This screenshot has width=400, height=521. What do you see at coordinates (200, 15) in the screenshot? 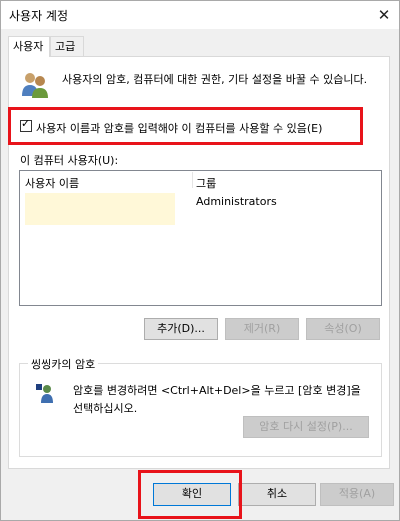
I see `title-bar: 사용자 계정 ✕` at bounding box center [200, 15].